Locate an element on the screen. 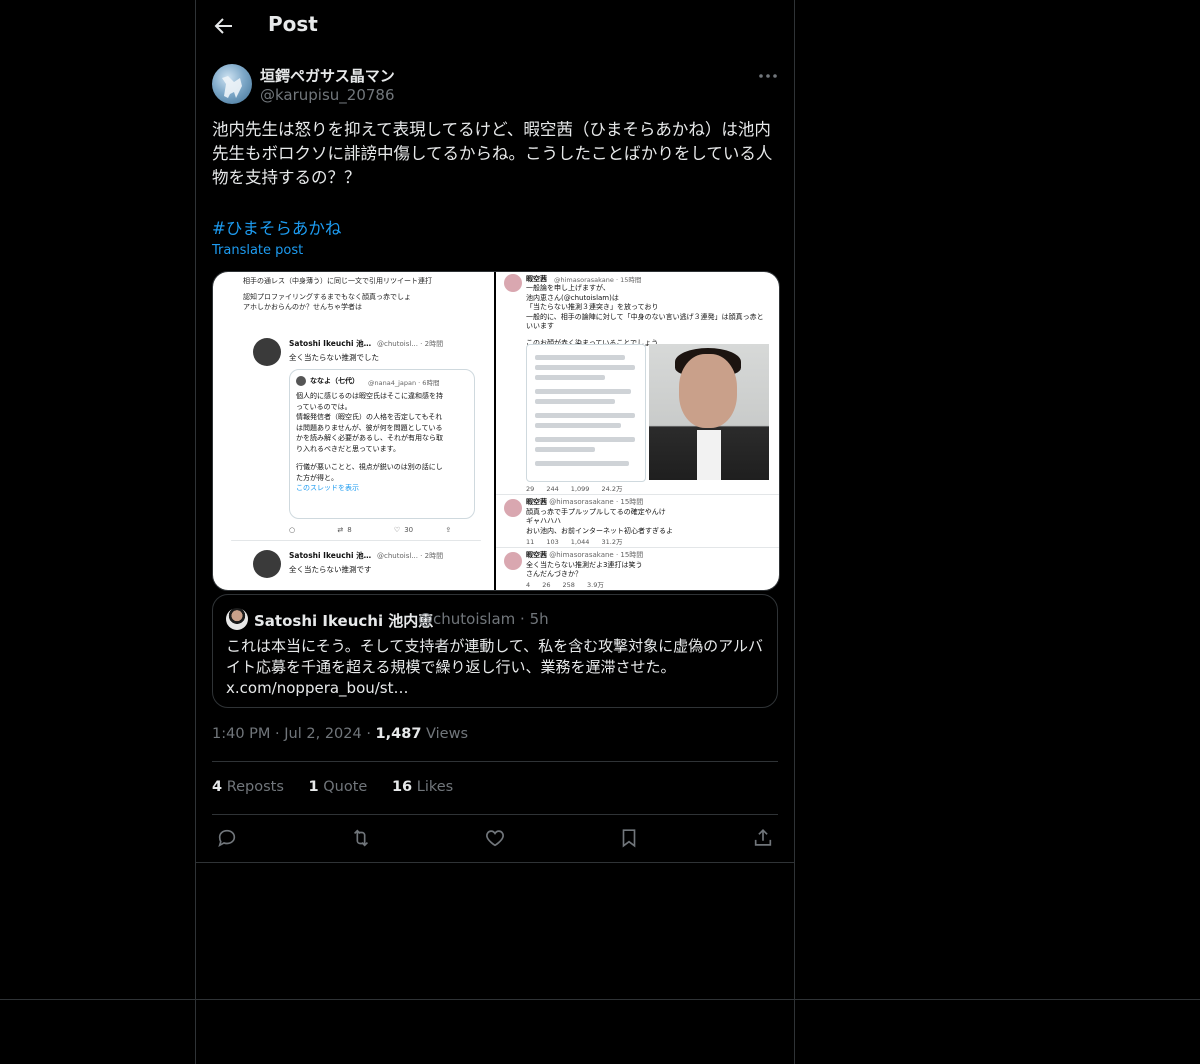  inner-thread-link: このスレッドを表示 is located at coordinates (327, 488).